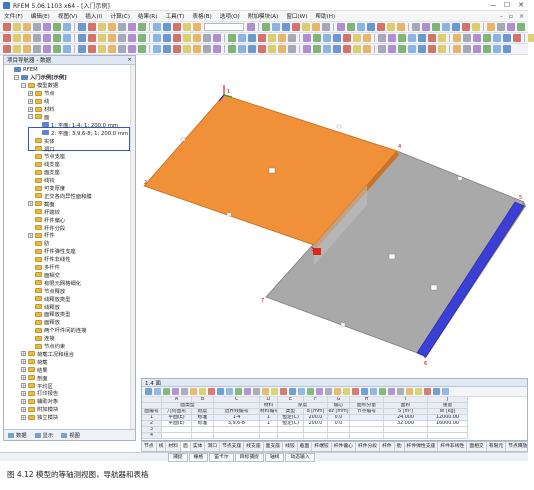 The width and height of the screenshot is (534, 490). I want to click on tree-item: 可变厚度, so click(46, 188).